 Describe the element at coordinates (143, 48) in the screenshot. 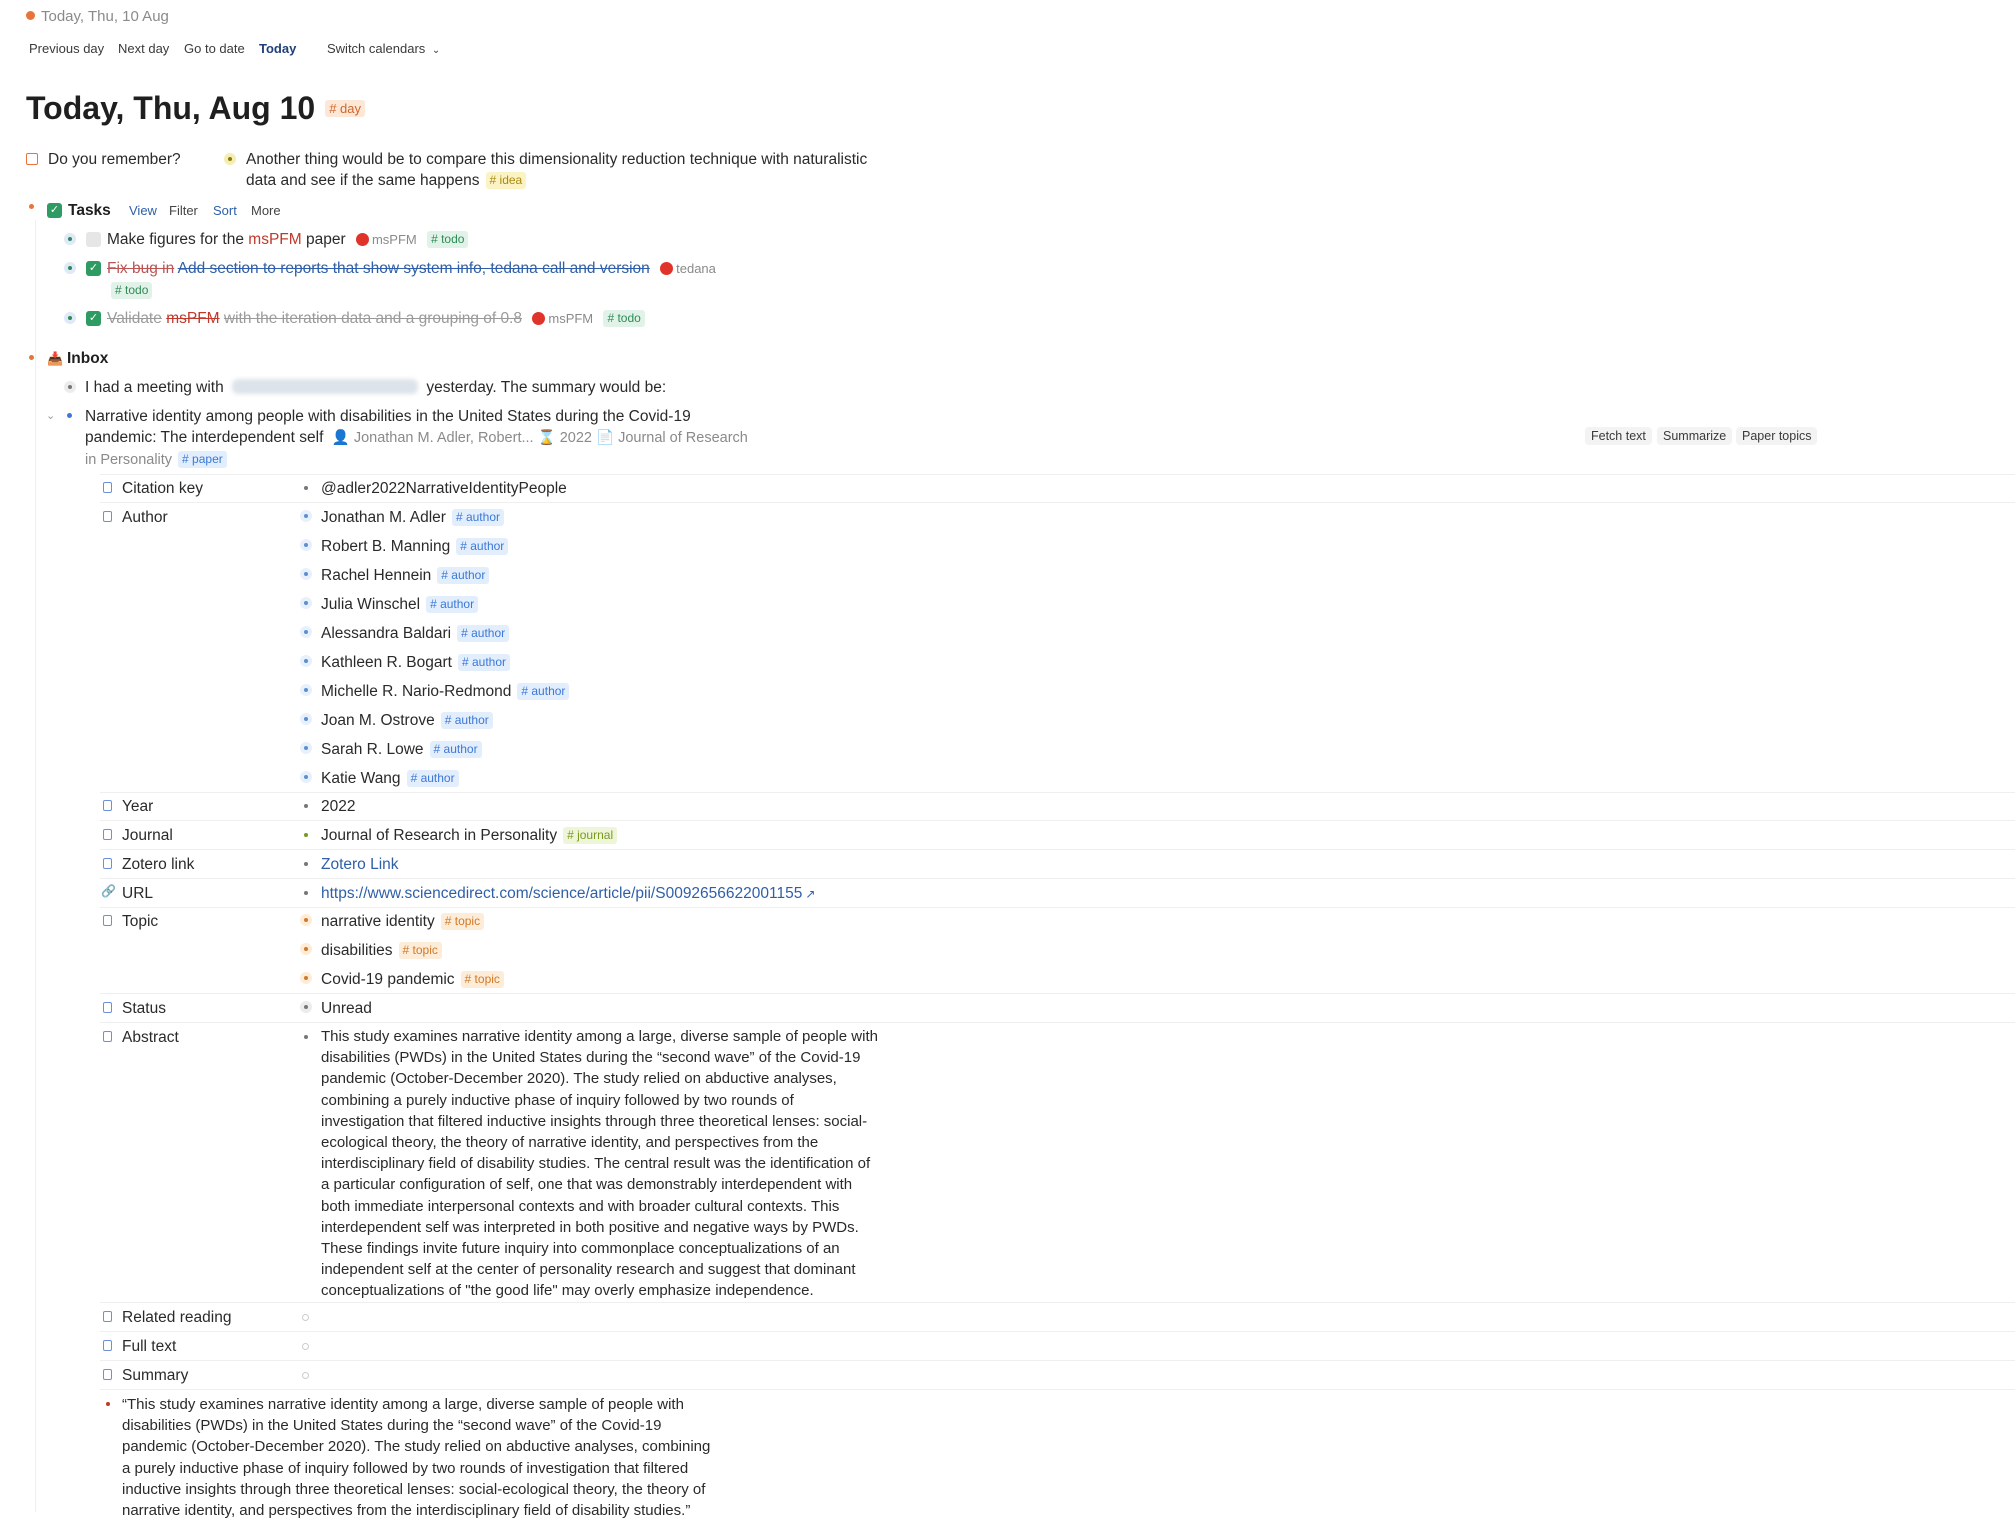

I see `next-day-button: Next day` at that location.